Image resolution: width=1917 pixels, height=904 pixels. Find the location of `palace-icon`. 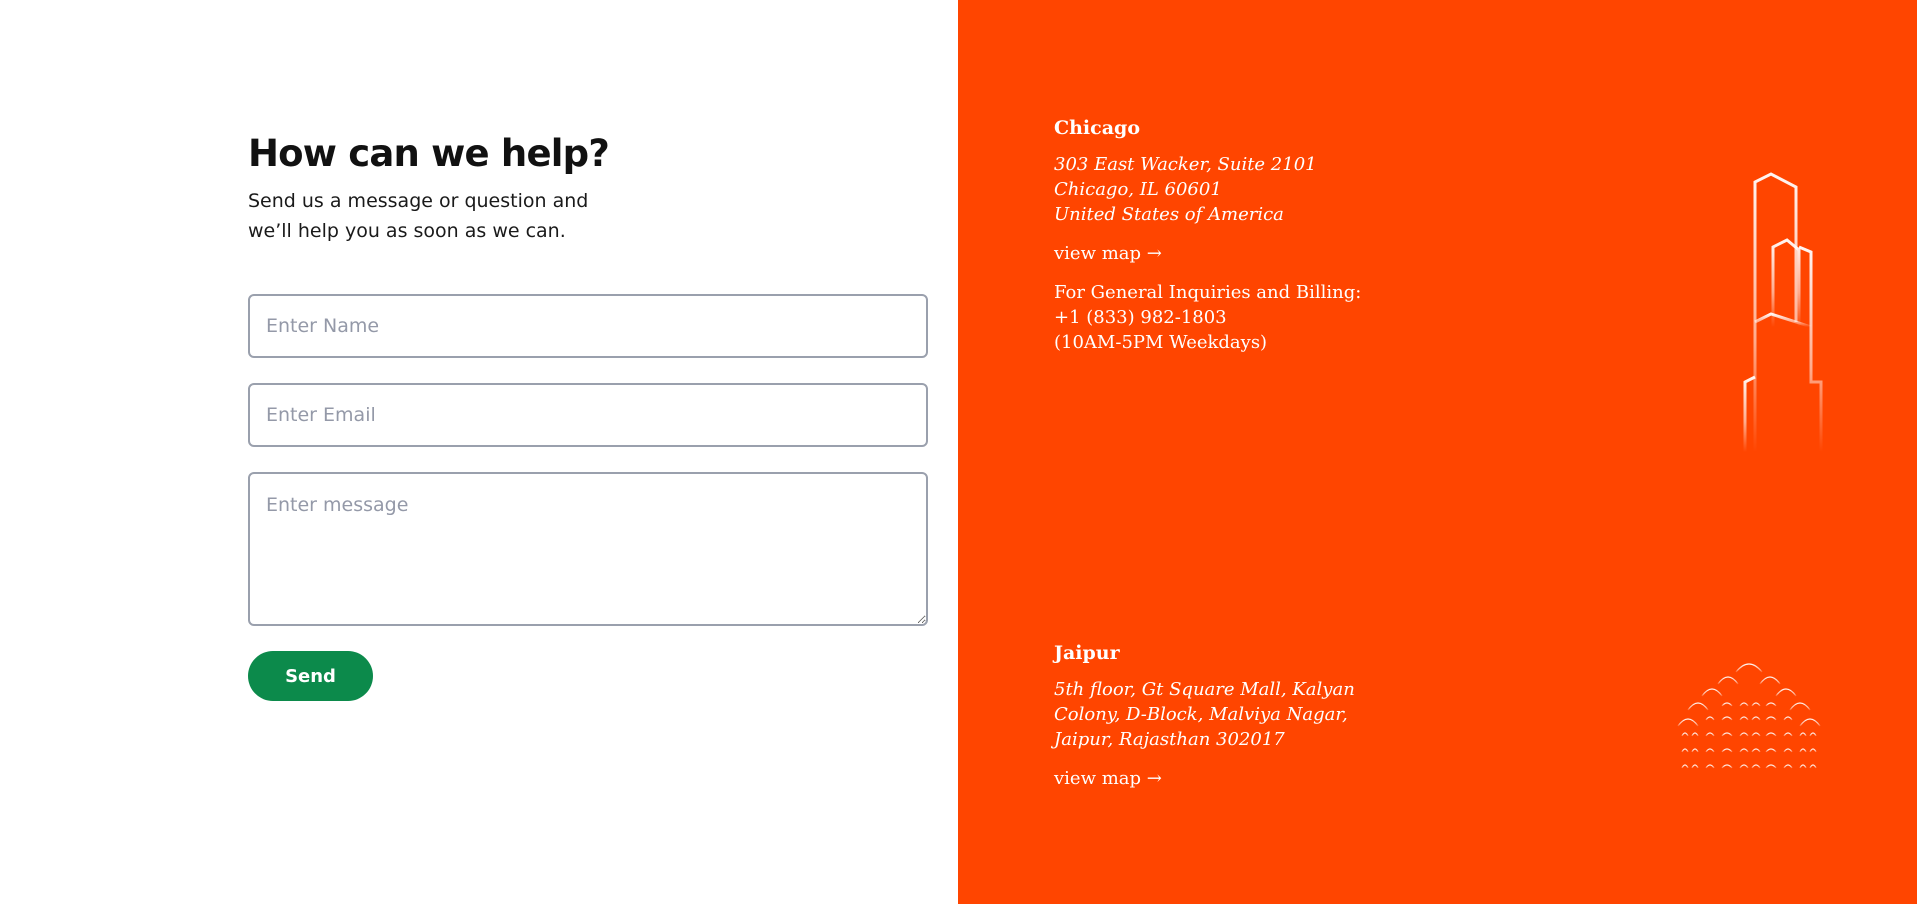

palace-icon is located at coordinates (1749, 719).